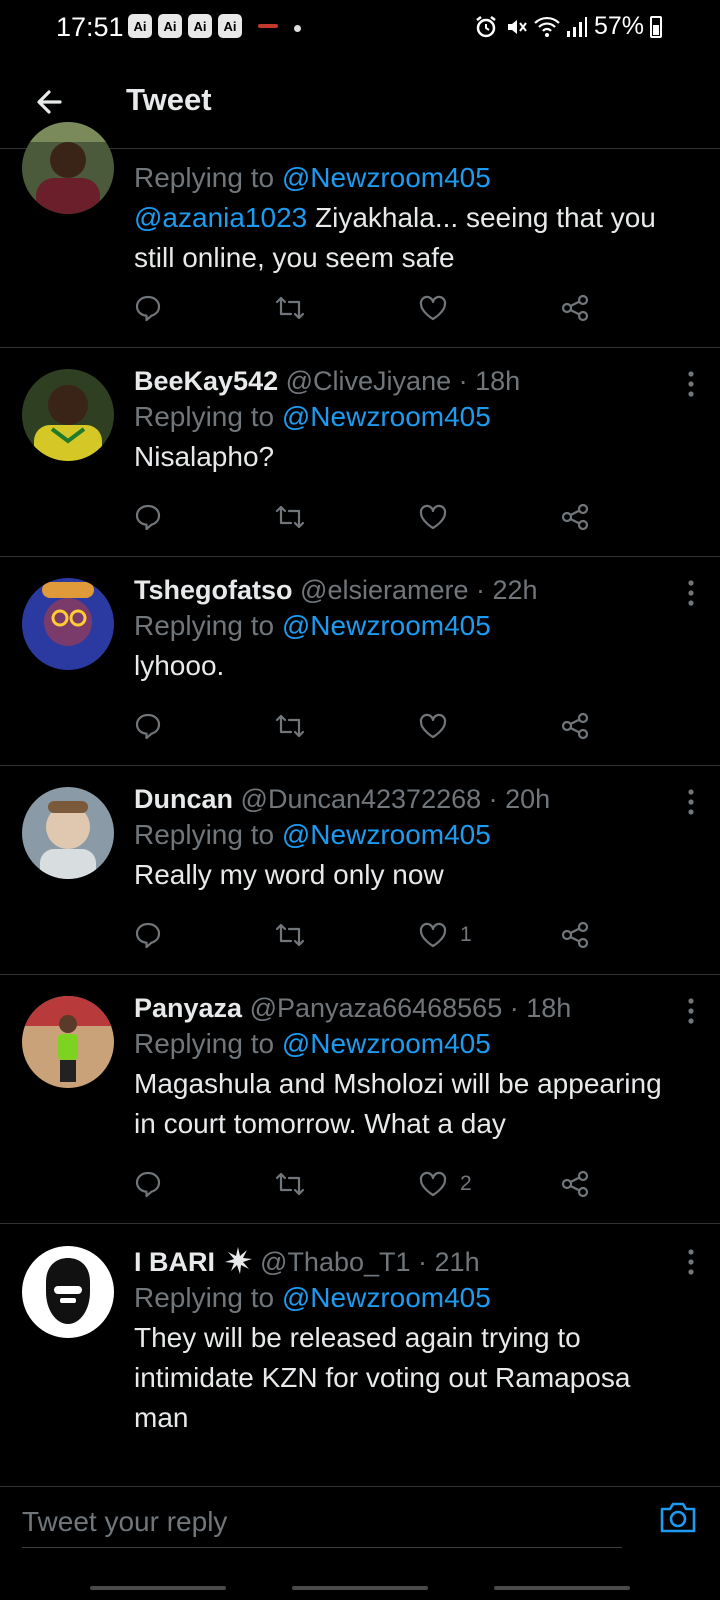 The width and height of the screenshot is (720, 1600). Describe the element at coordinates (678, 1517) in the screenshot. I see `camera-icon` at that location.